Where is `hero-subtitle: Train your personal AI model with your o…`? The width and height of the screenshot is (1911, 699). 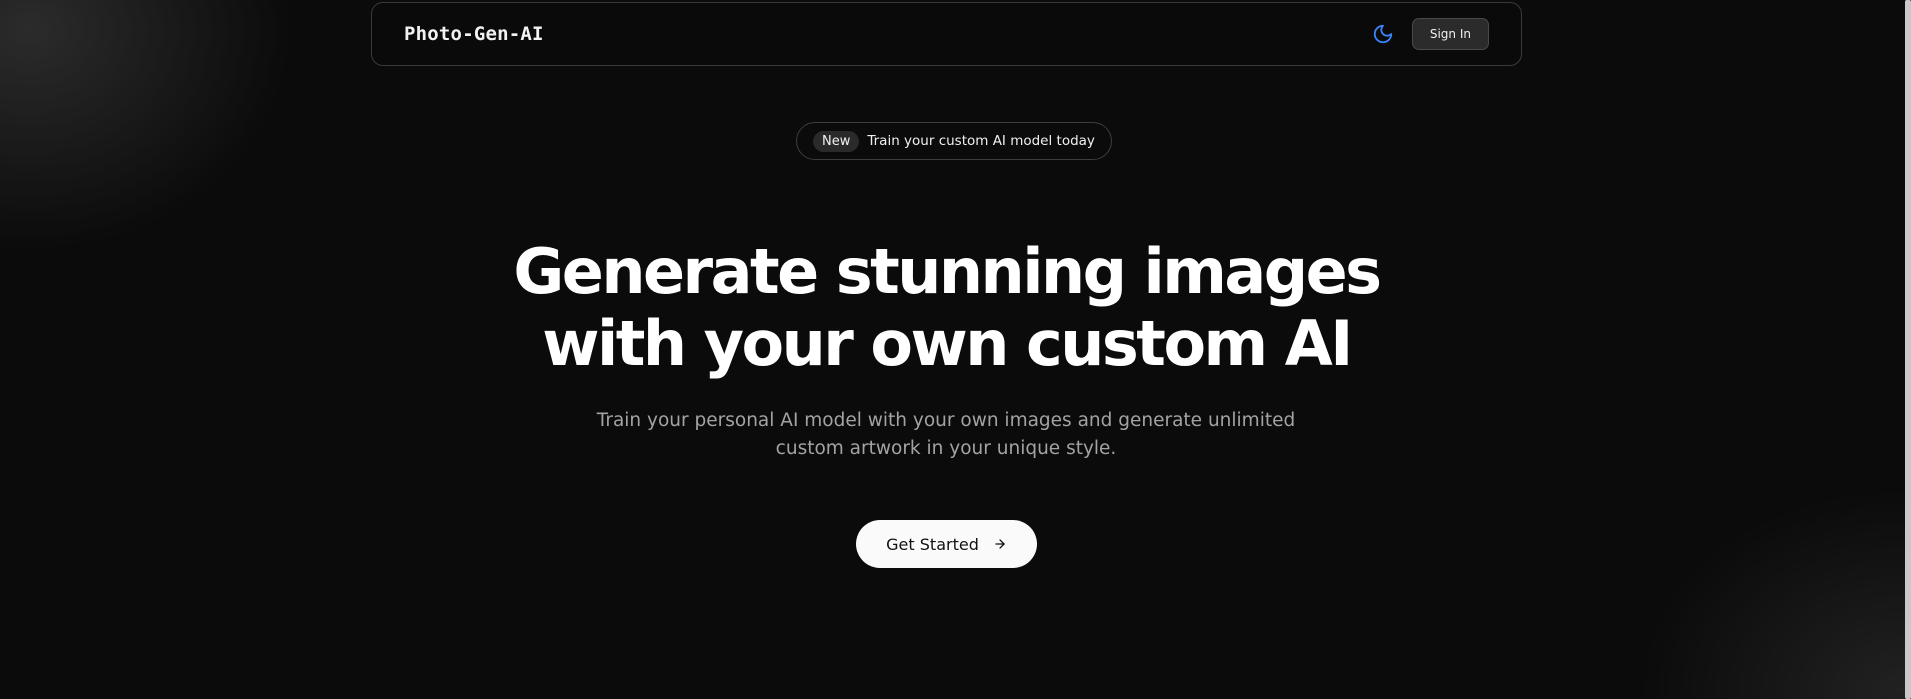 hero-subtitle: Train your personal AI model with your o… is located at coordinates (946, 435).